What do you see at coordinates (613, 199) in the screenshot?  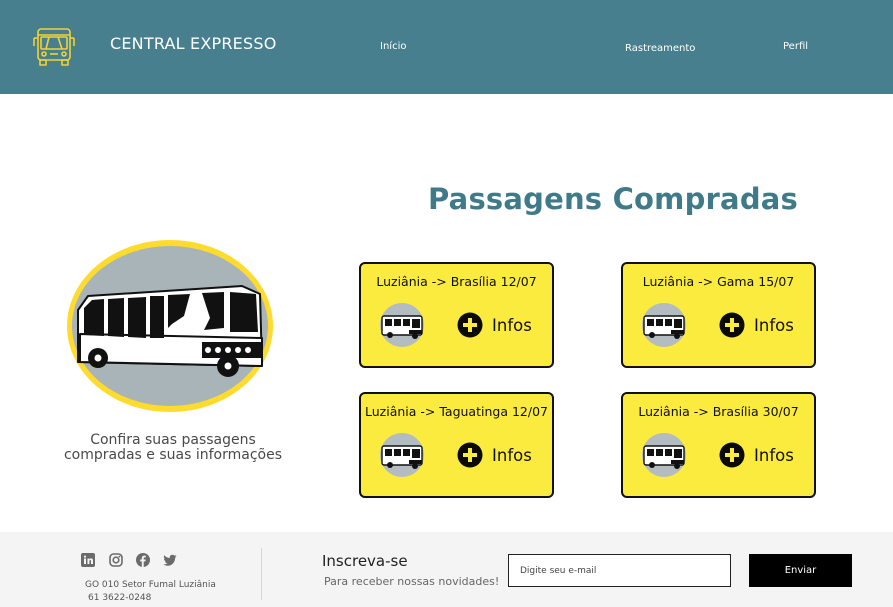 I see `page-title: Passagens Compradas` at bounding box center [613, 199].